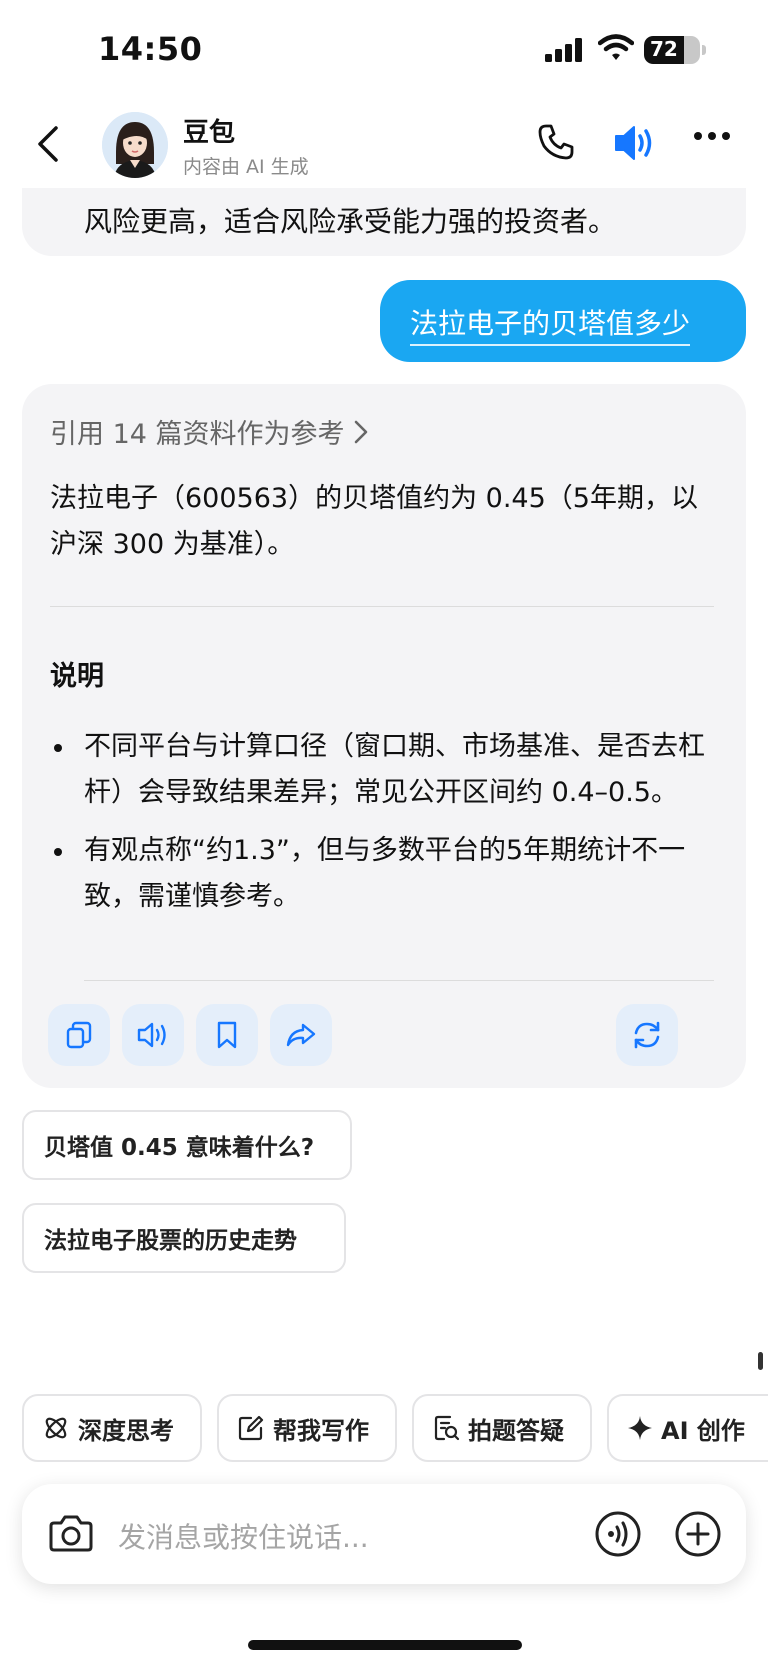 The image size is (768, 1665). Describe the element at coordinates (516, 1430) in the screenshot. I see `quick-action-label: 拍题答疑` at that location.